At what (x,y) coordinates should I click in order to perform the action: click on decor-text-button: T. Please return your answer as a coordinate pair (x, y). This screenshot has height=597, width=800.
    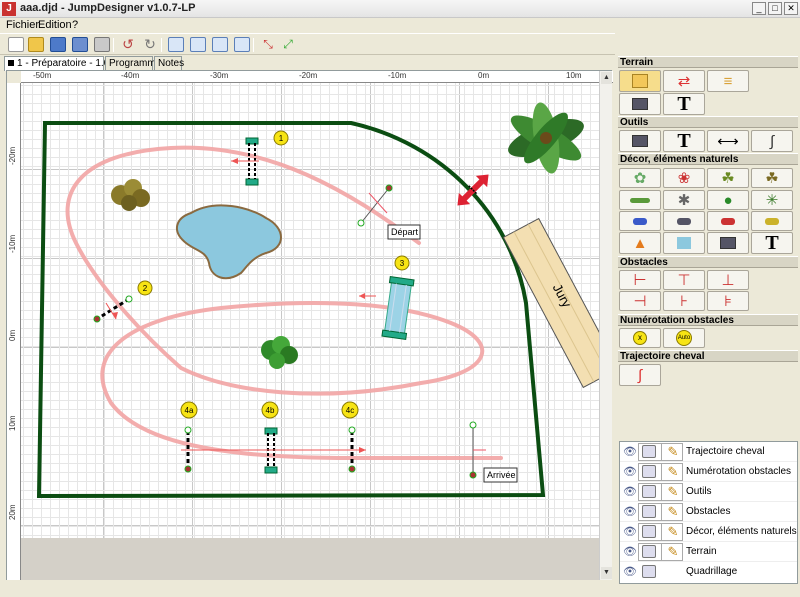
    Looking at the image, I should click on (772, 243).